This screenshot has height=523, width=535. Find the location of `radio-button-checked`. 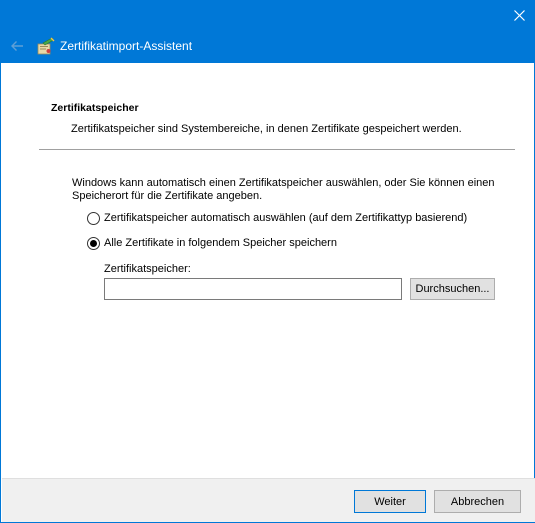

radio-button-checked is located at coordinates (93, 243).